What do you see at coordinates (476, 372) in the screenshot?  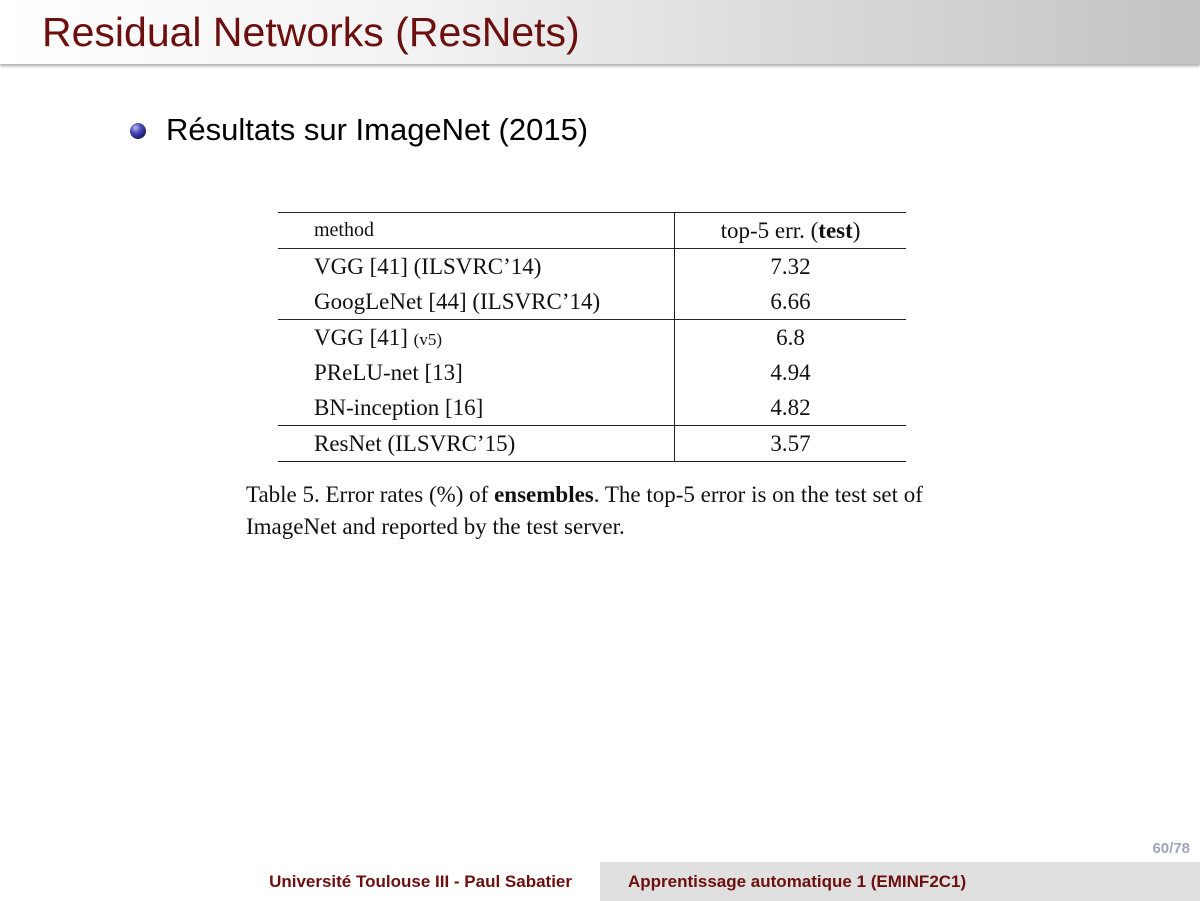 I see `row-method: PReLU-net [13]` at bounding box center [476, 372].